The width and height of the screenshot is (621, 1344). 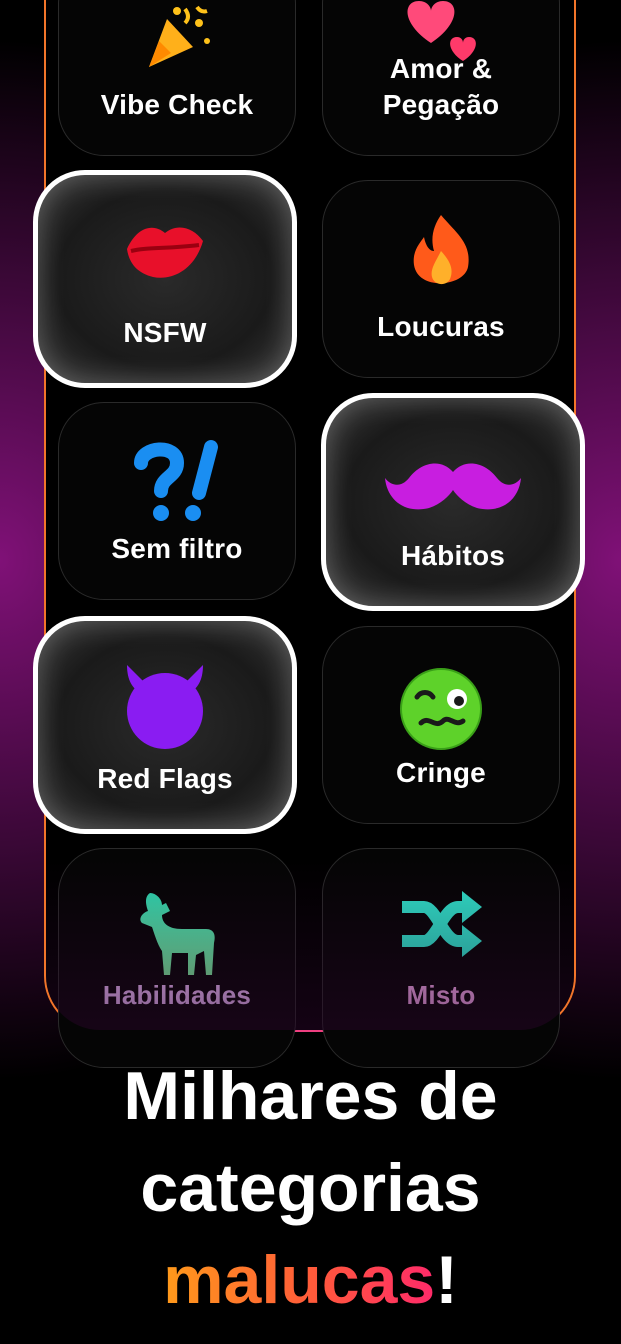 I want to click on devil-icon, so click(x=165, y=704).